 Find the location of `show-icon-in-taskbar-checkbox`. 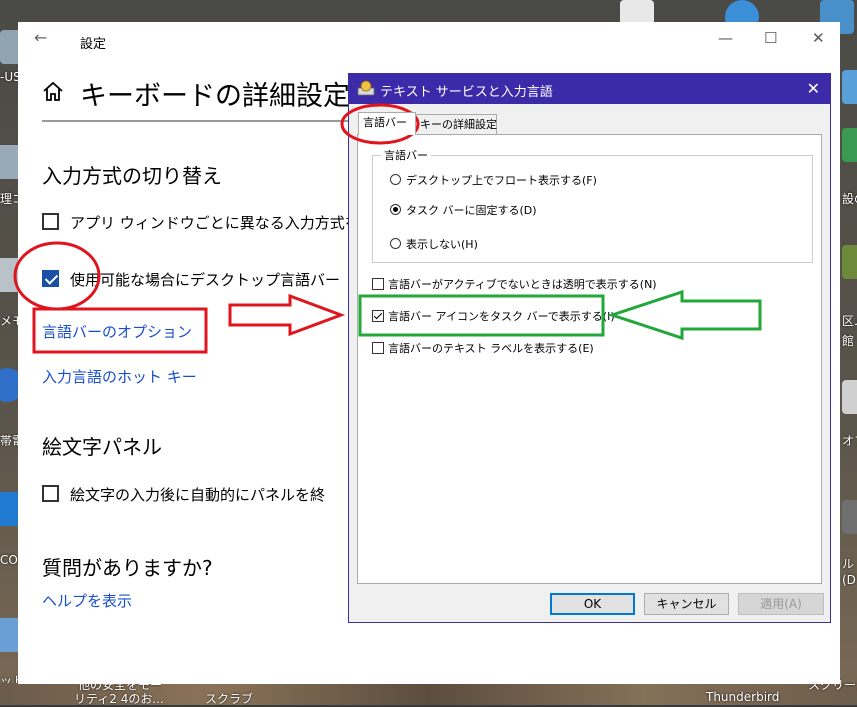

show-icon-in-taskbar-checkbox is located at coordinates (378, 316).